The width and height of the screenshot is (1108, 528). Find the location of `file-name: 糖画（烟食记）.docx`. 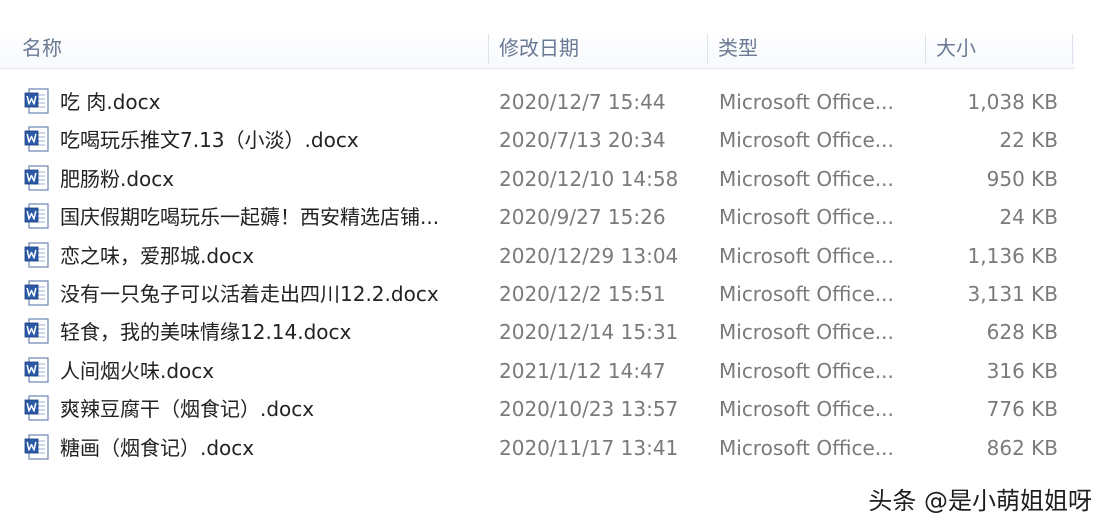

file-name: 糖画（烟食记）.docx is located at coordinates (157, 447).